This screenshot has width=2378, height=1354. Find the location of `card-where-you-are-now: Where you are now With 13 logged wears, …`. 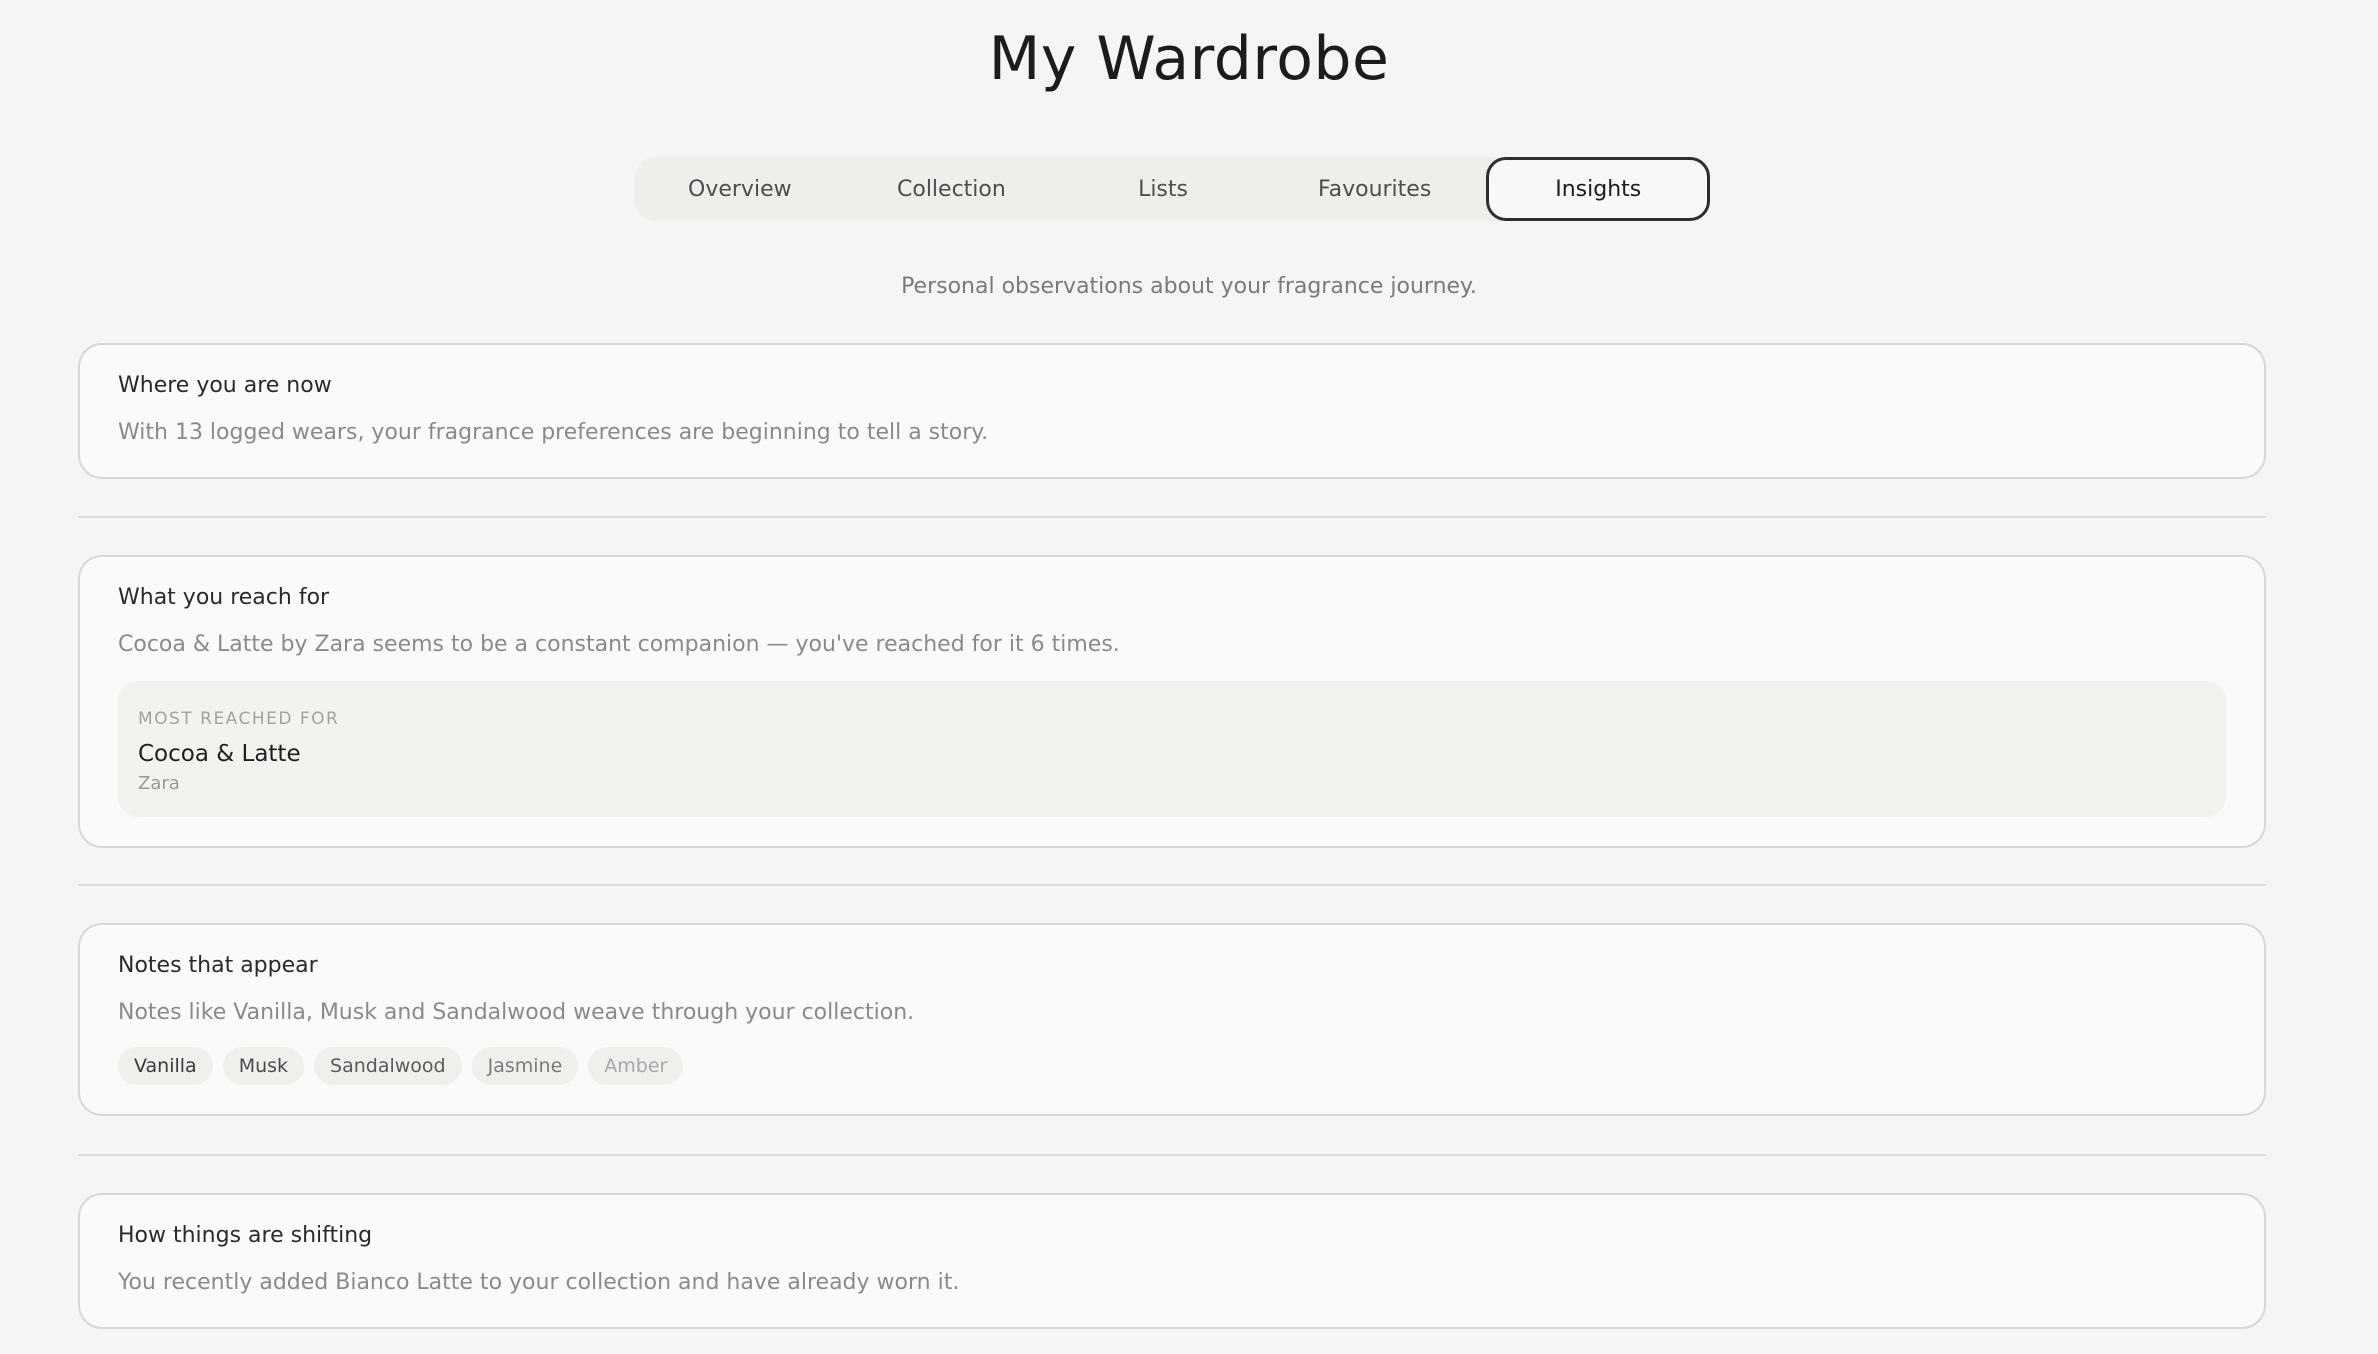

card-where-you-are-now: Where you are now With 13 logged wears, … is located at coordinates (1172, 411).